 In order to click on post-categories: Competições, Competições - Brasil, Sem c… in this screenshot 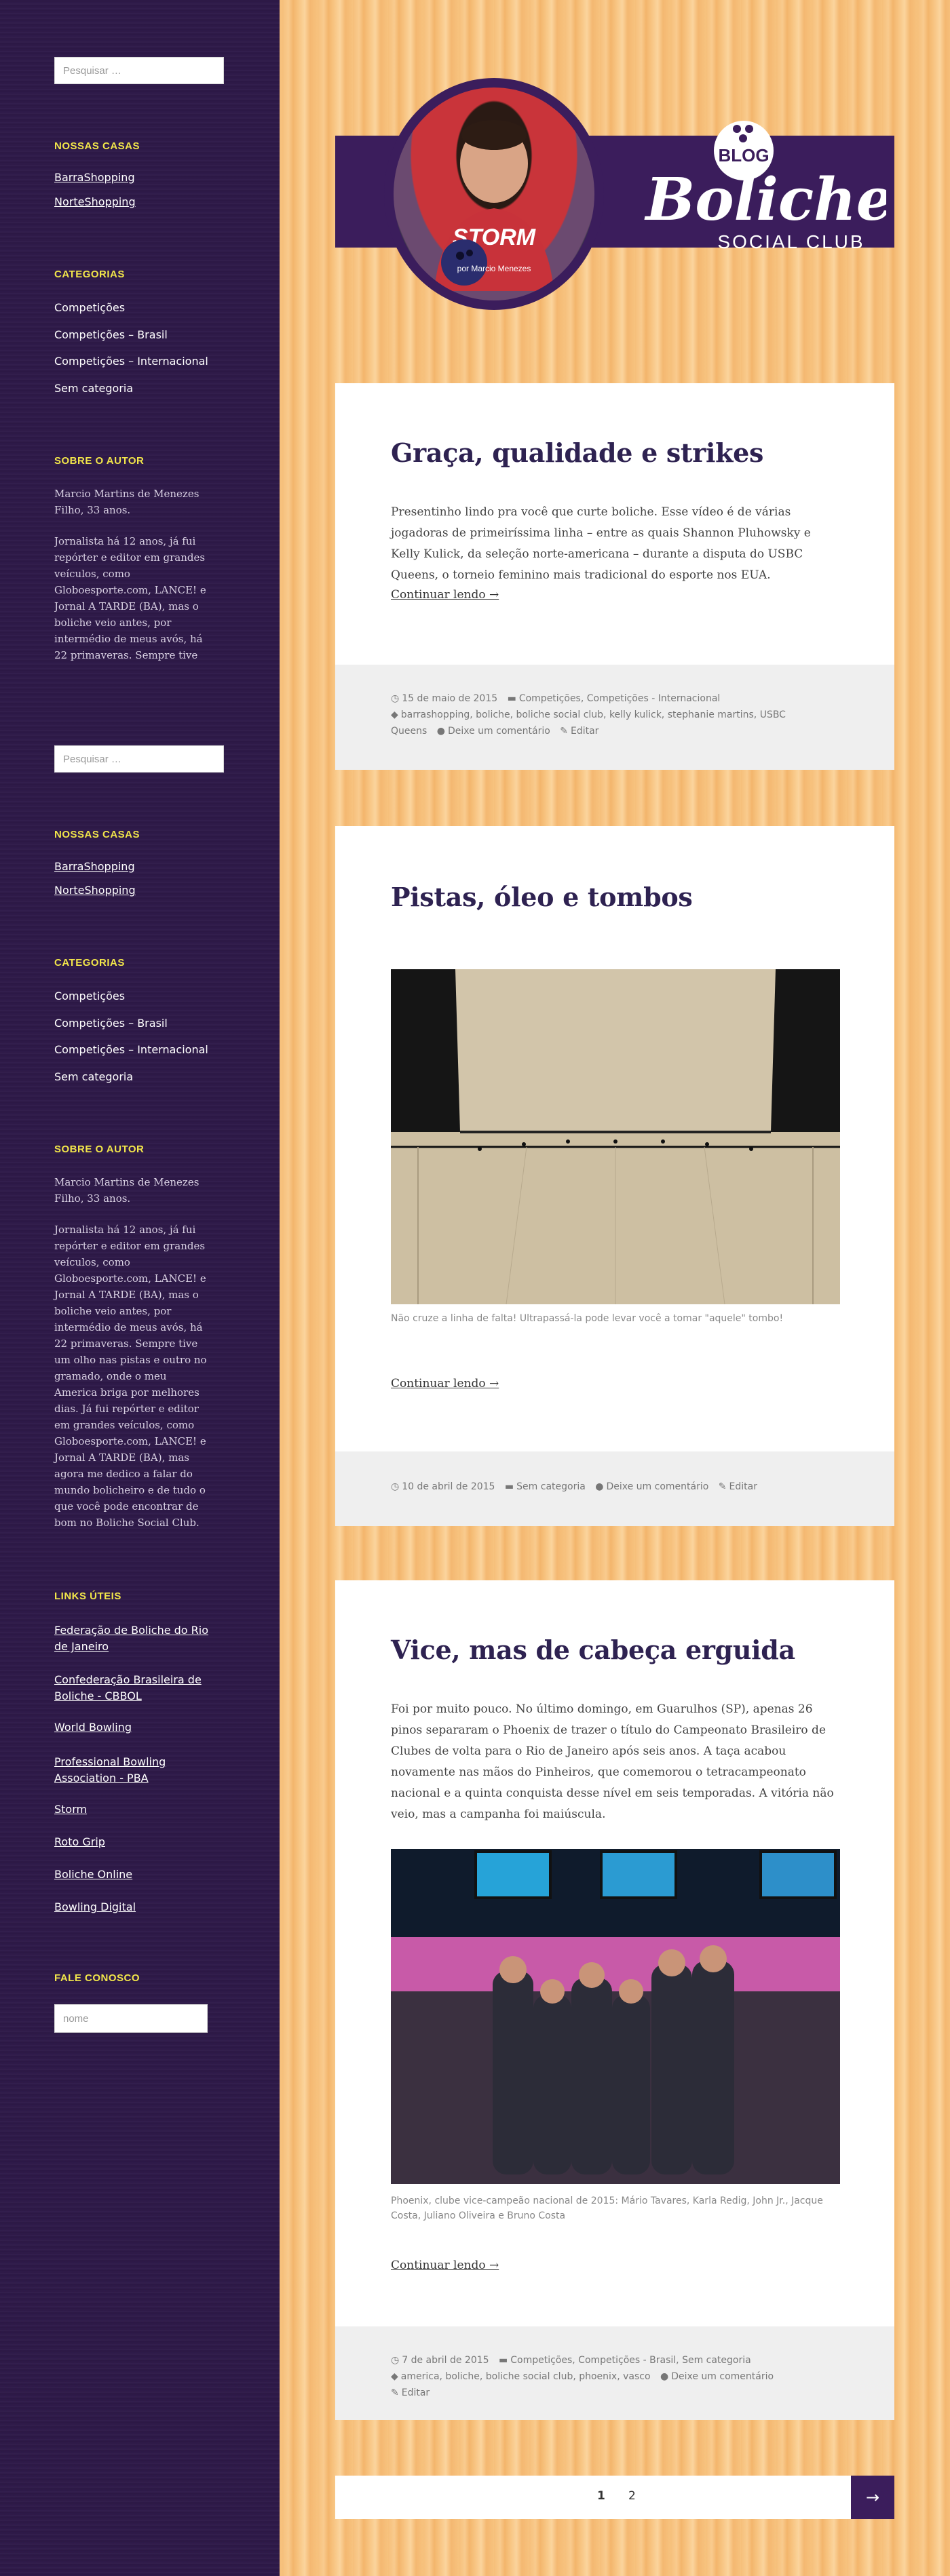, I will do `click(630, 2360)`.